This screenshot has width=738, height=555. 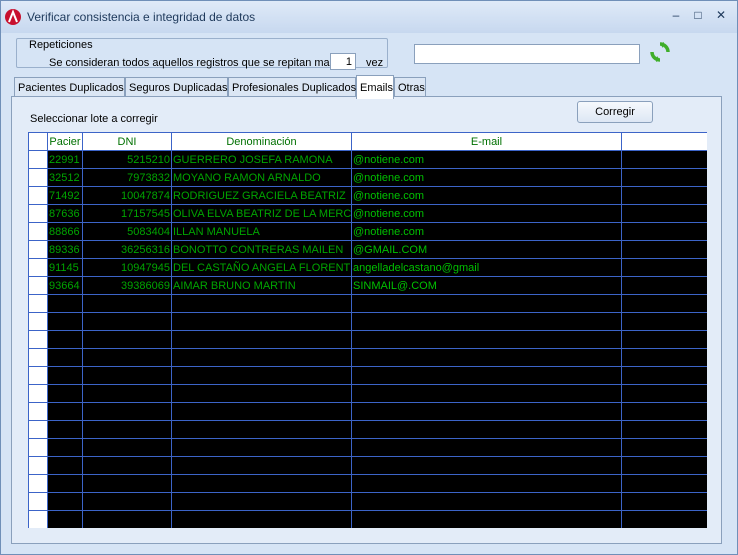 I want to click on cell-email: @GMAIL.COM, so click(x=486, y=249).